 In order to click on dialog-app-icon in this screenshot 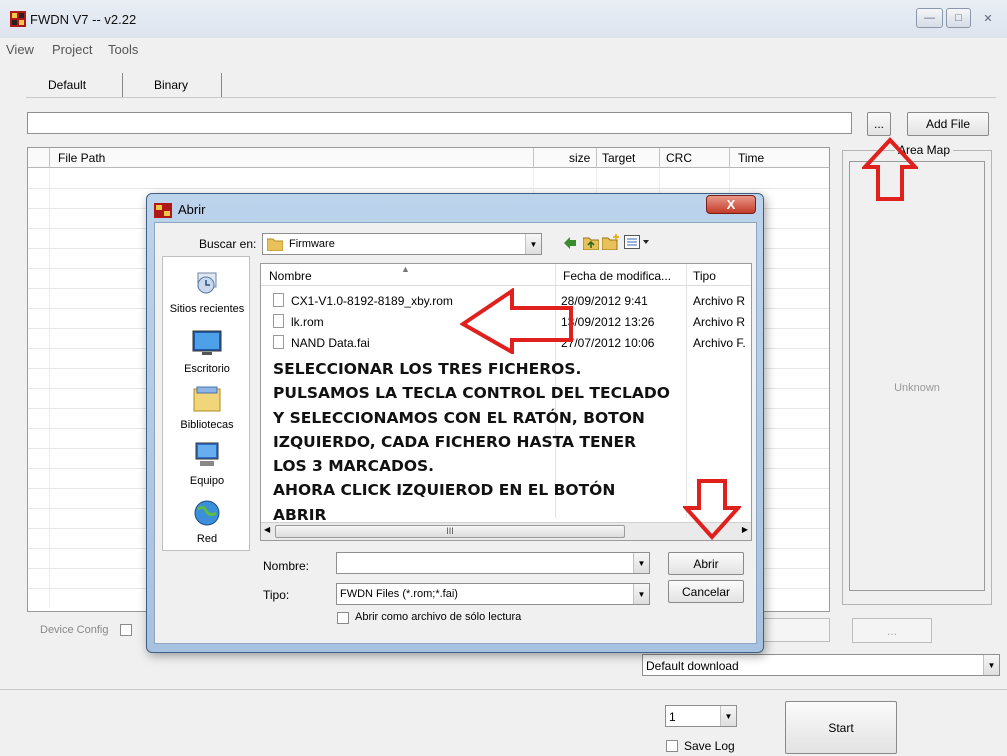, I will do `click(163, 210)`.